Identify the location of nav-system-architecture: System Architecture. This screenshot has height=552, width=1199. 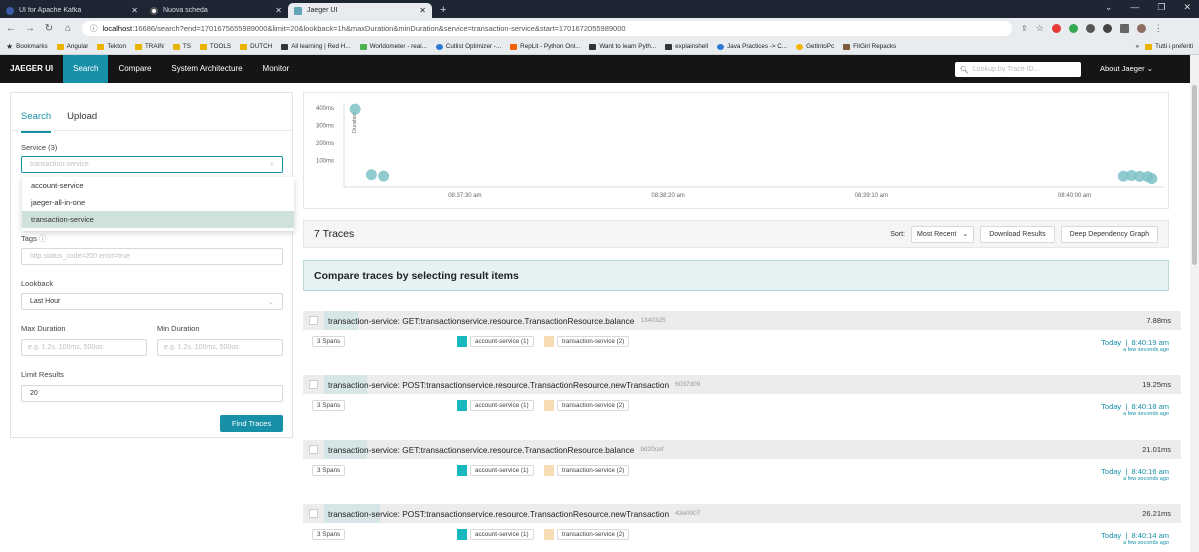
(206, 69).